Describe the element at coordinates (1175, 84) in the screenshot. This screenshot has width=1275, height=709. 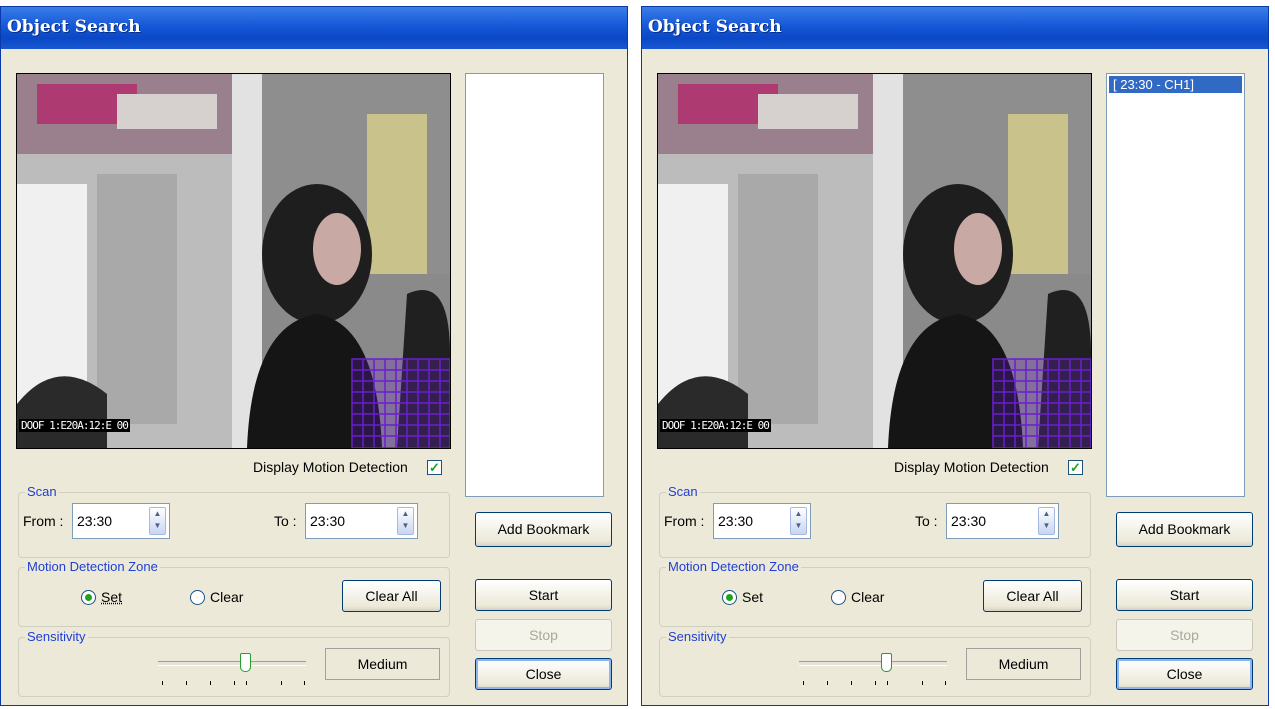
I see `bookmark-list-item: [ 23:30 - CH1]` at that location.